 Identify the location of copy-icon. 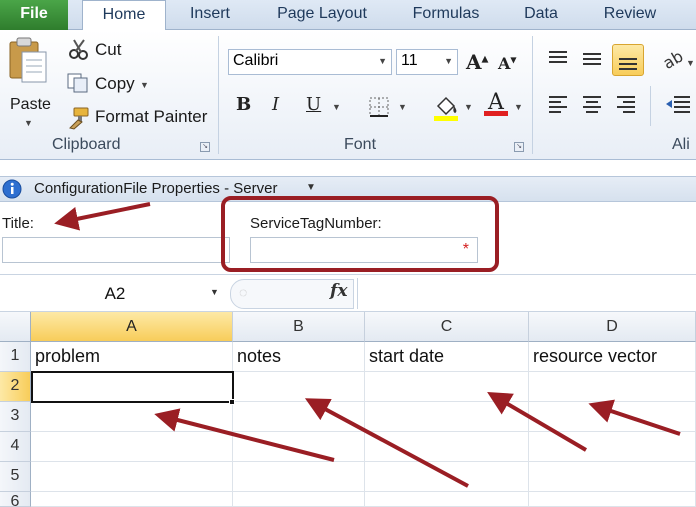
(77, 83).